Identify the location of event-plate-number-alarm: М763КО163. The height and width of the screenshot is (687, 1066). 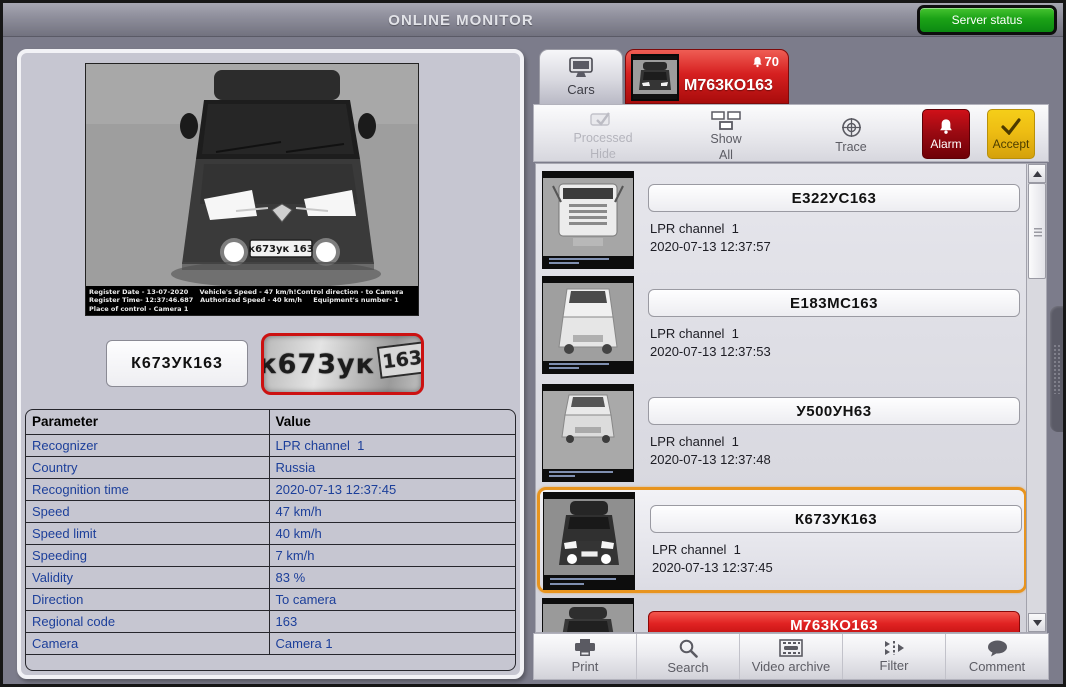
(834, 621).